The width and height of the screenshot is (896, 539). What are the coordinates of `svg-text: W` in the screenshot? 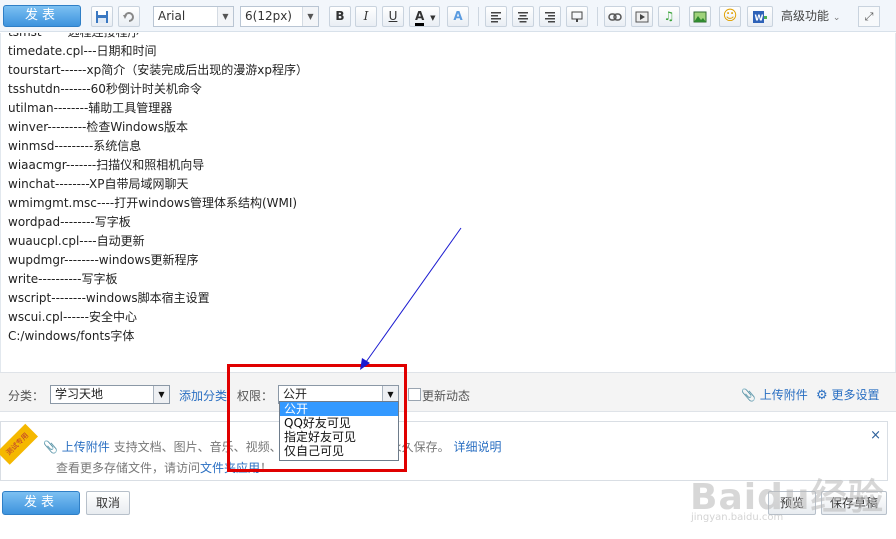 It's located at (759, 18).